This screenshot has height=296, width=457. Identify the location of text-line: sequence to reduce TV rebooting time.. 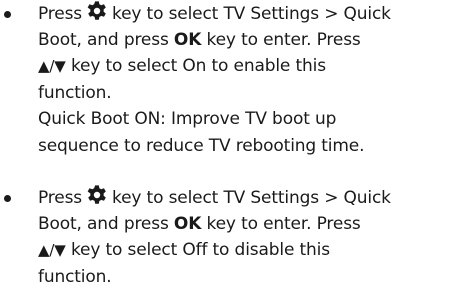
(201, 145).